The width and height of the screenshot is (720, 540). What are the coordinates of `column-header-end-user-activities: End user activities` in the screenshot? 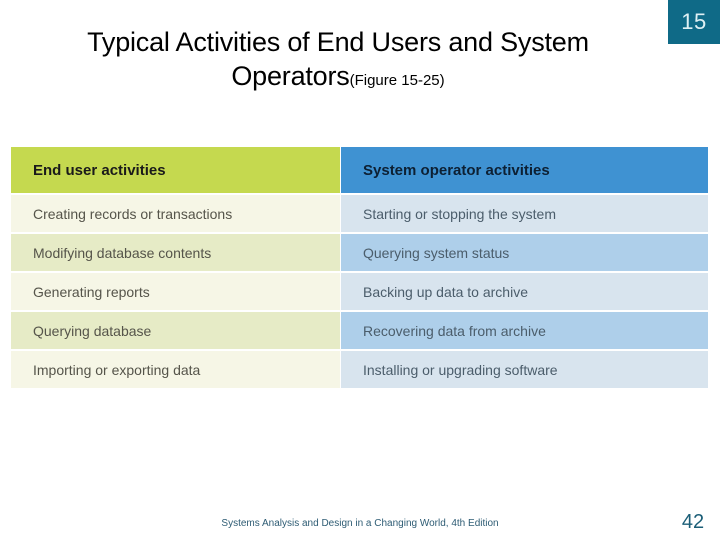 It's located at (175, 170).